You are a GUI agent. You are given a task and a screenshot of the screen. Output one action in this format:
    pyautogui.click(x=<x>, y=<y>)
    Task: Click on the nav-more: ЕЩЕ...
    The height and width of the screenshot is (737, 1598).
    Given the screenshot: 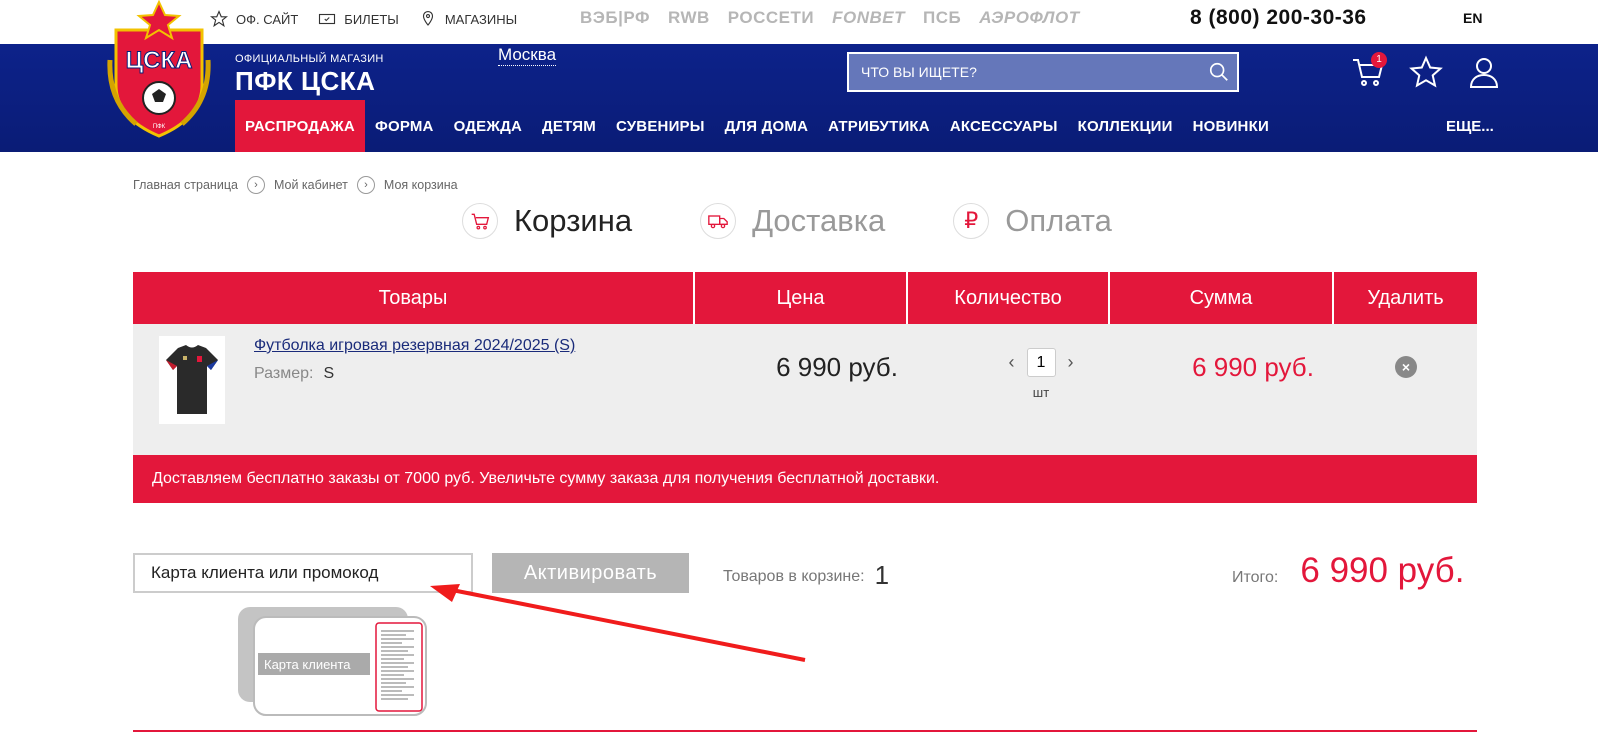 What is the action you would take?
    pyautogui.click(x=1470, y=126)
    